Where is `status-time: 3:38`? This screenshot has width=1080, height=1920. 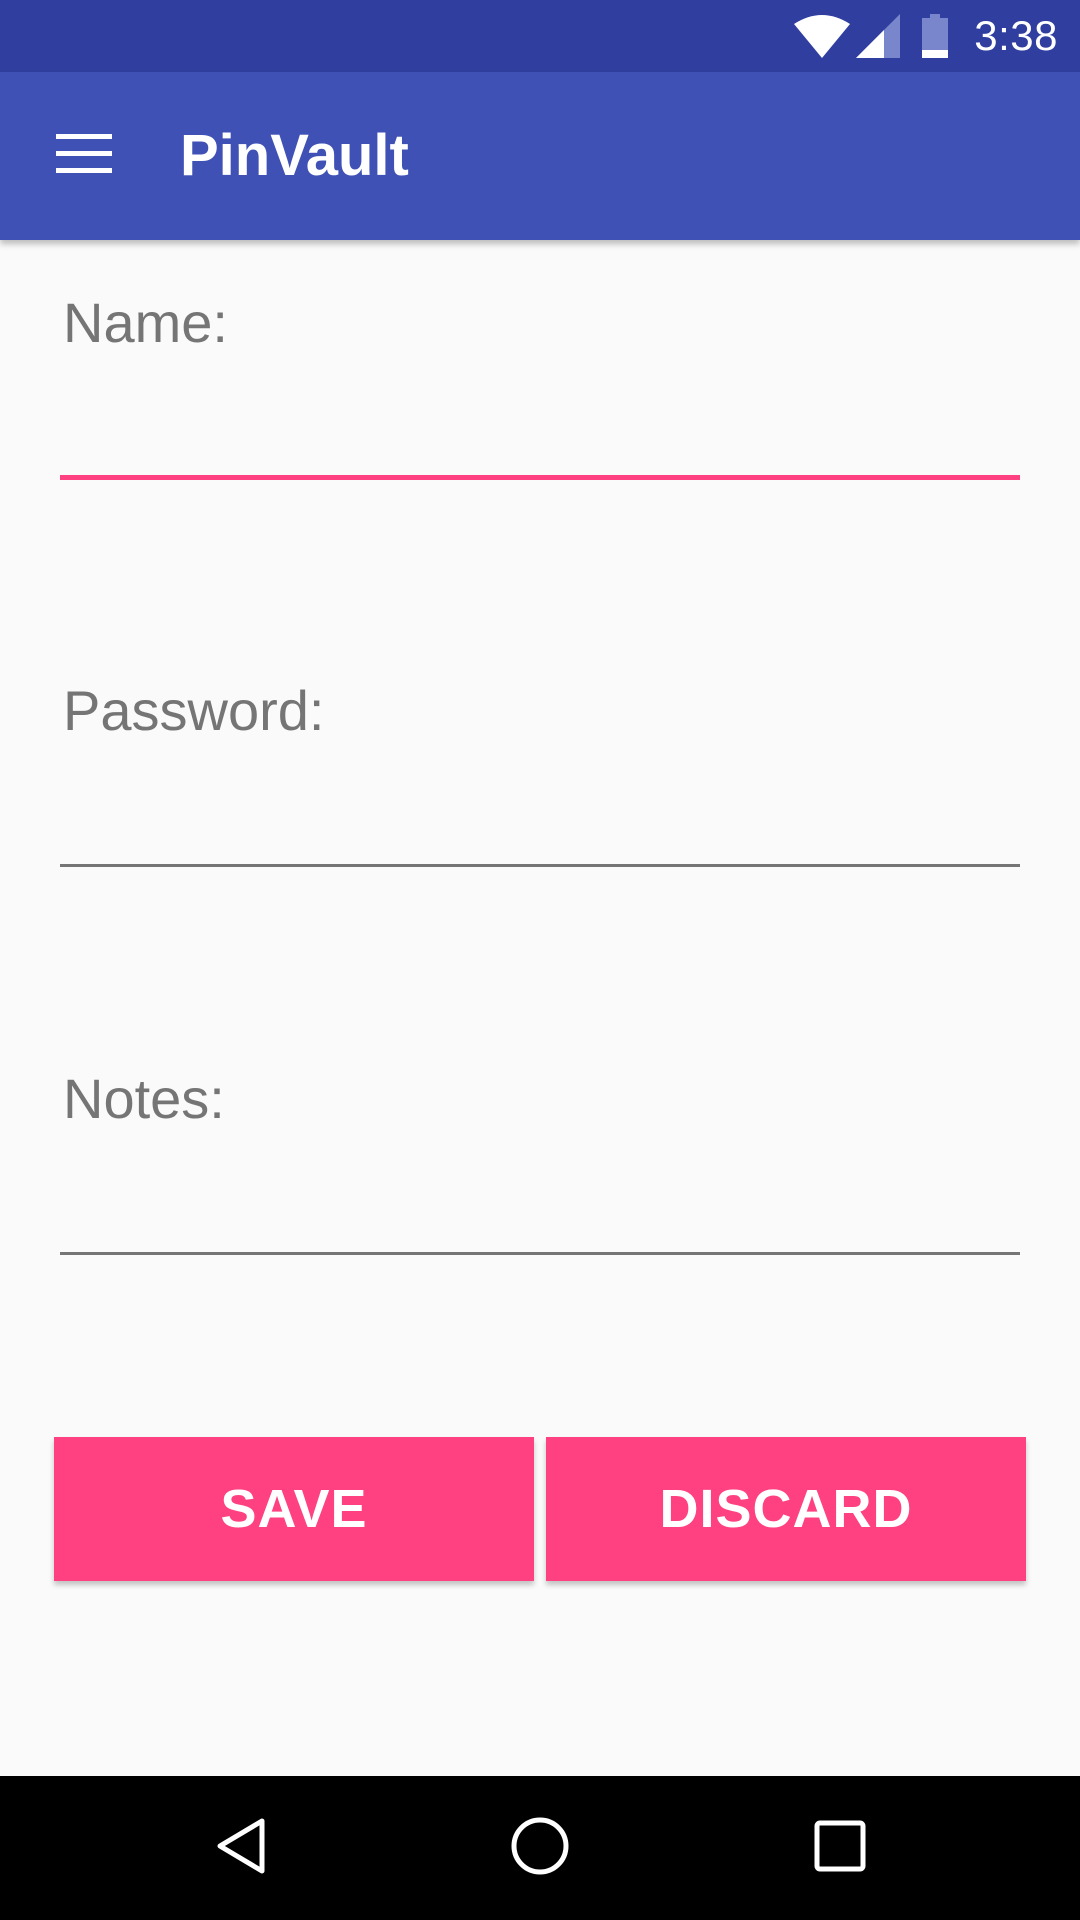 status-time: 3:38 is located at coordinates (1016, 35).